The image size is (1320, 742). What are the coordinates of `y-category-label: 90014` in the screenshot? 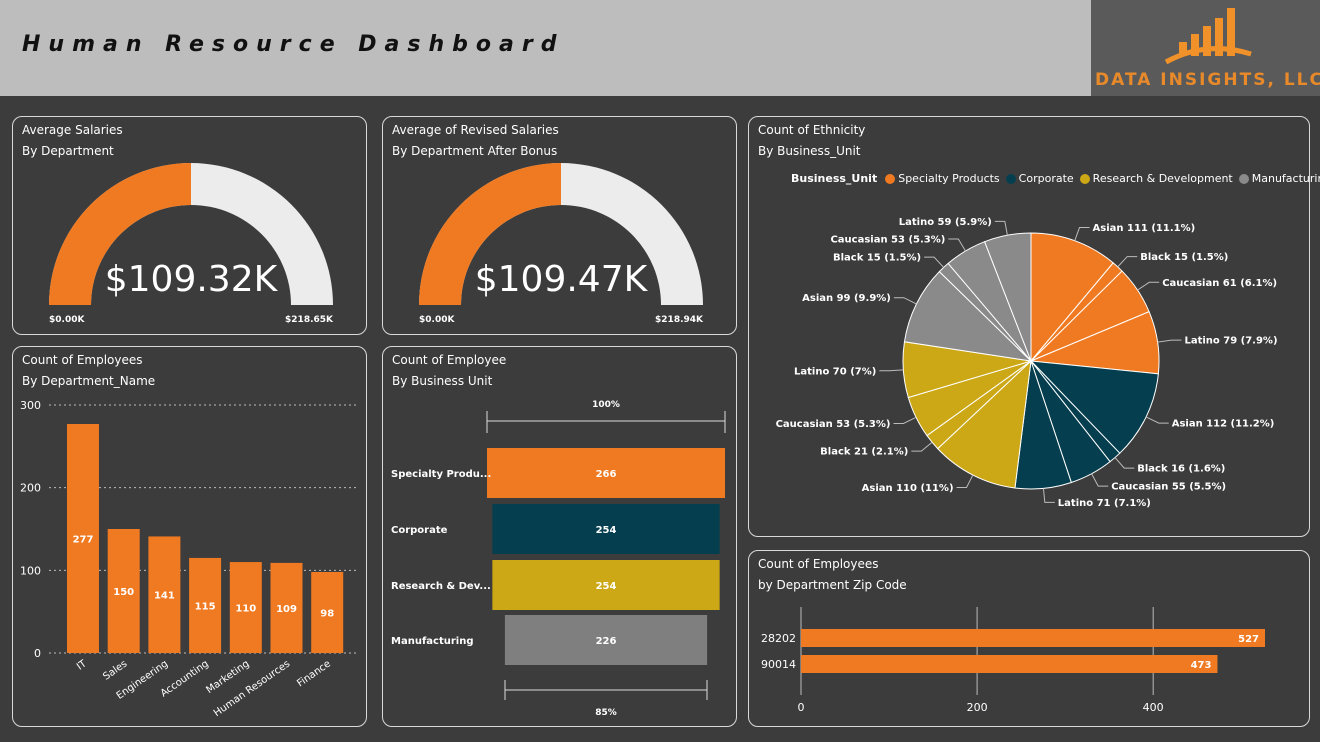 It's located at (778, 664).